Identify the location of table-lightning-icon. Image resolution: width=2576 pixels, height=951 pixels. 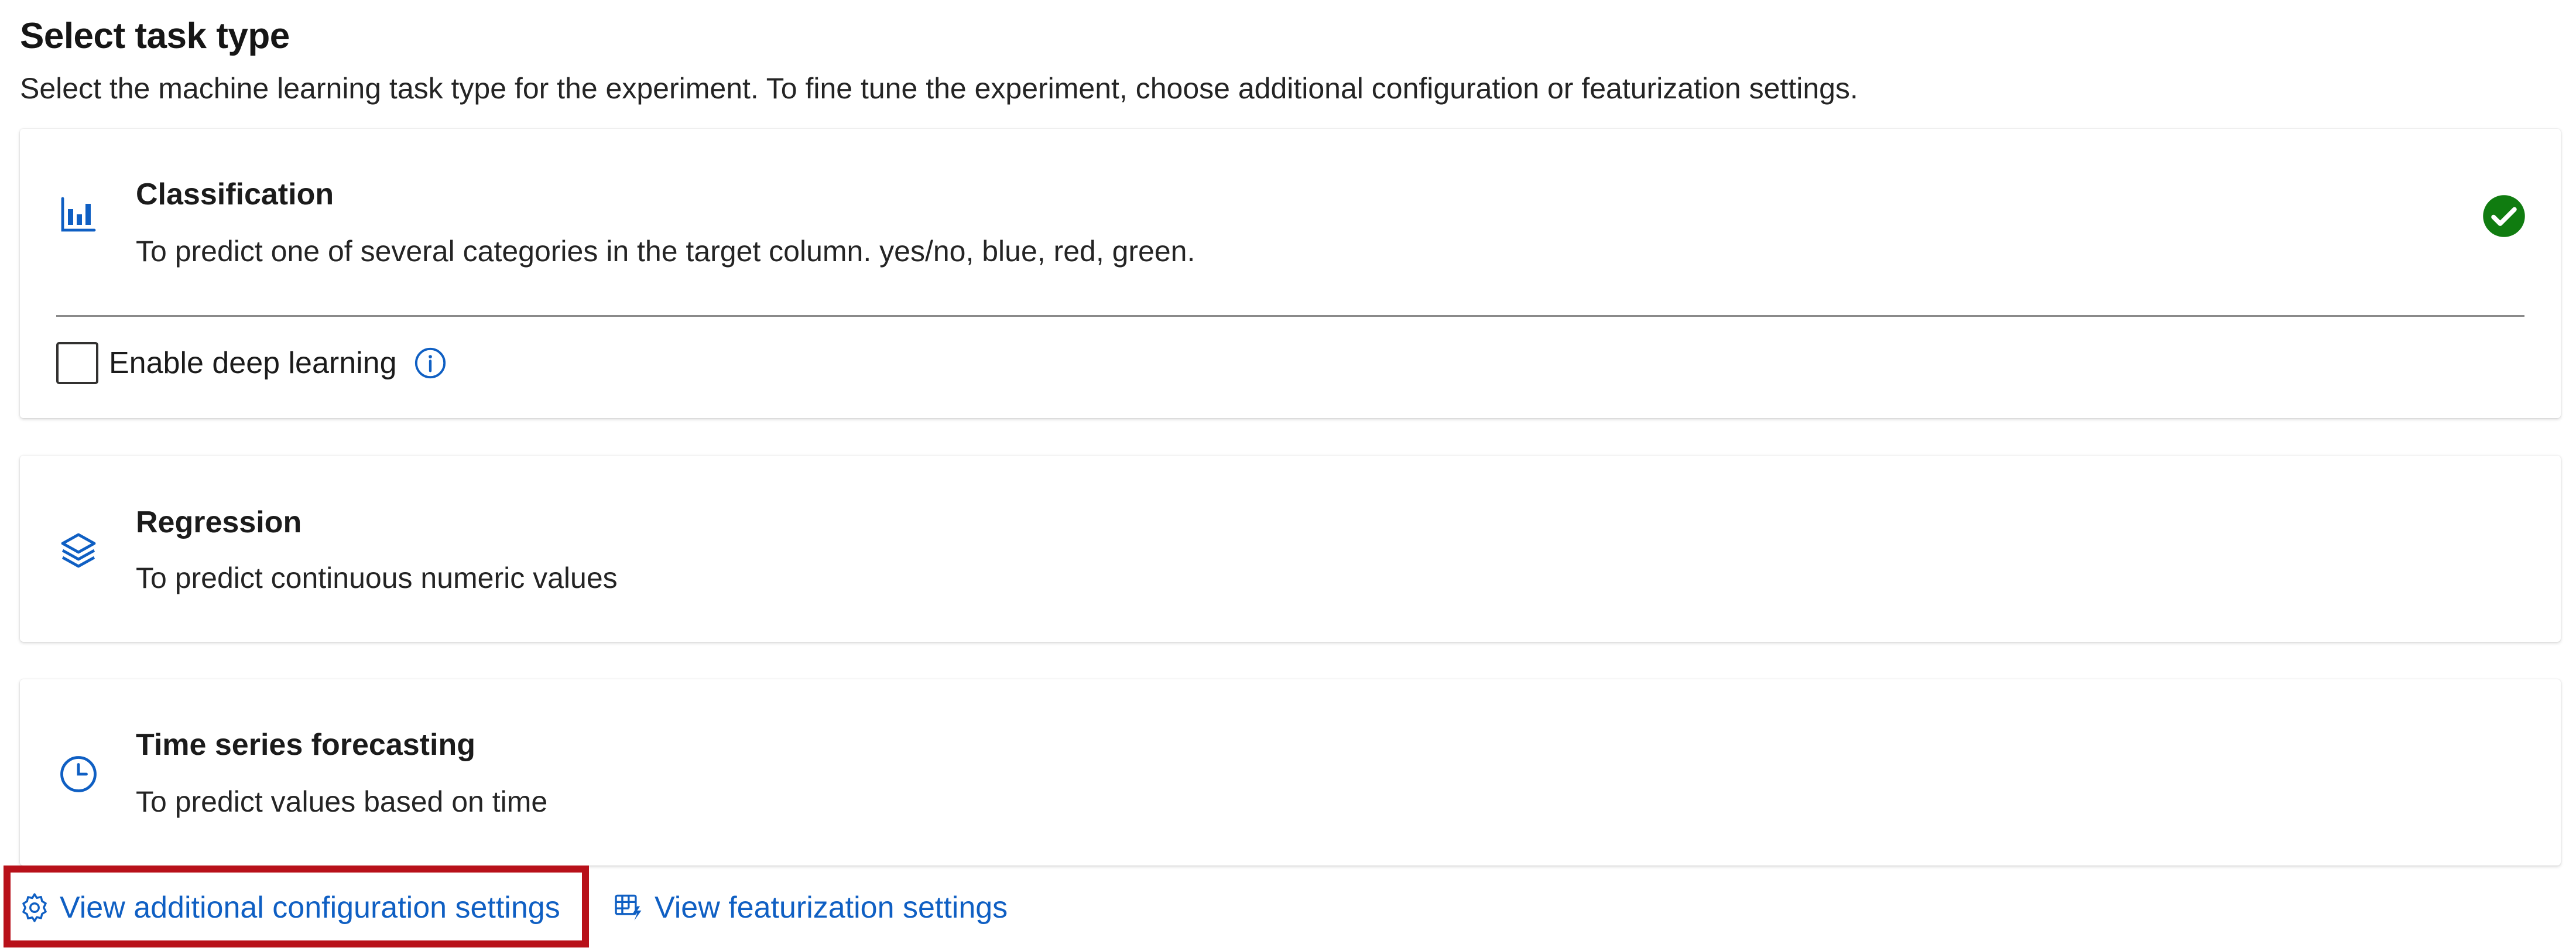
(628, 908).